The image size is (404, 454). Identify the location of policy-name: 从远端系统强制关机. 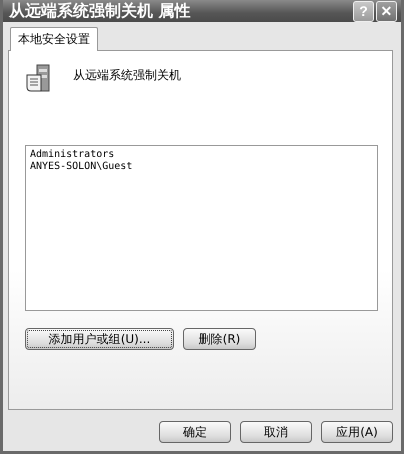
(127, 75).